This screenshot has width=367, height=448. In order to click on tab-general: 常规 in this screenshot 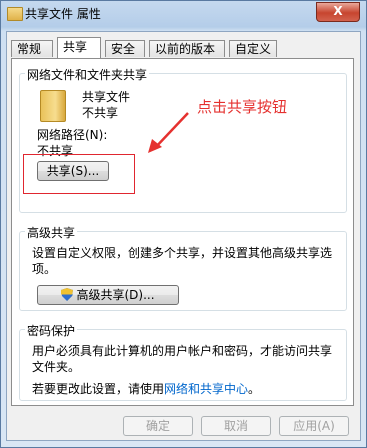, I will do `click(32, 48)`.